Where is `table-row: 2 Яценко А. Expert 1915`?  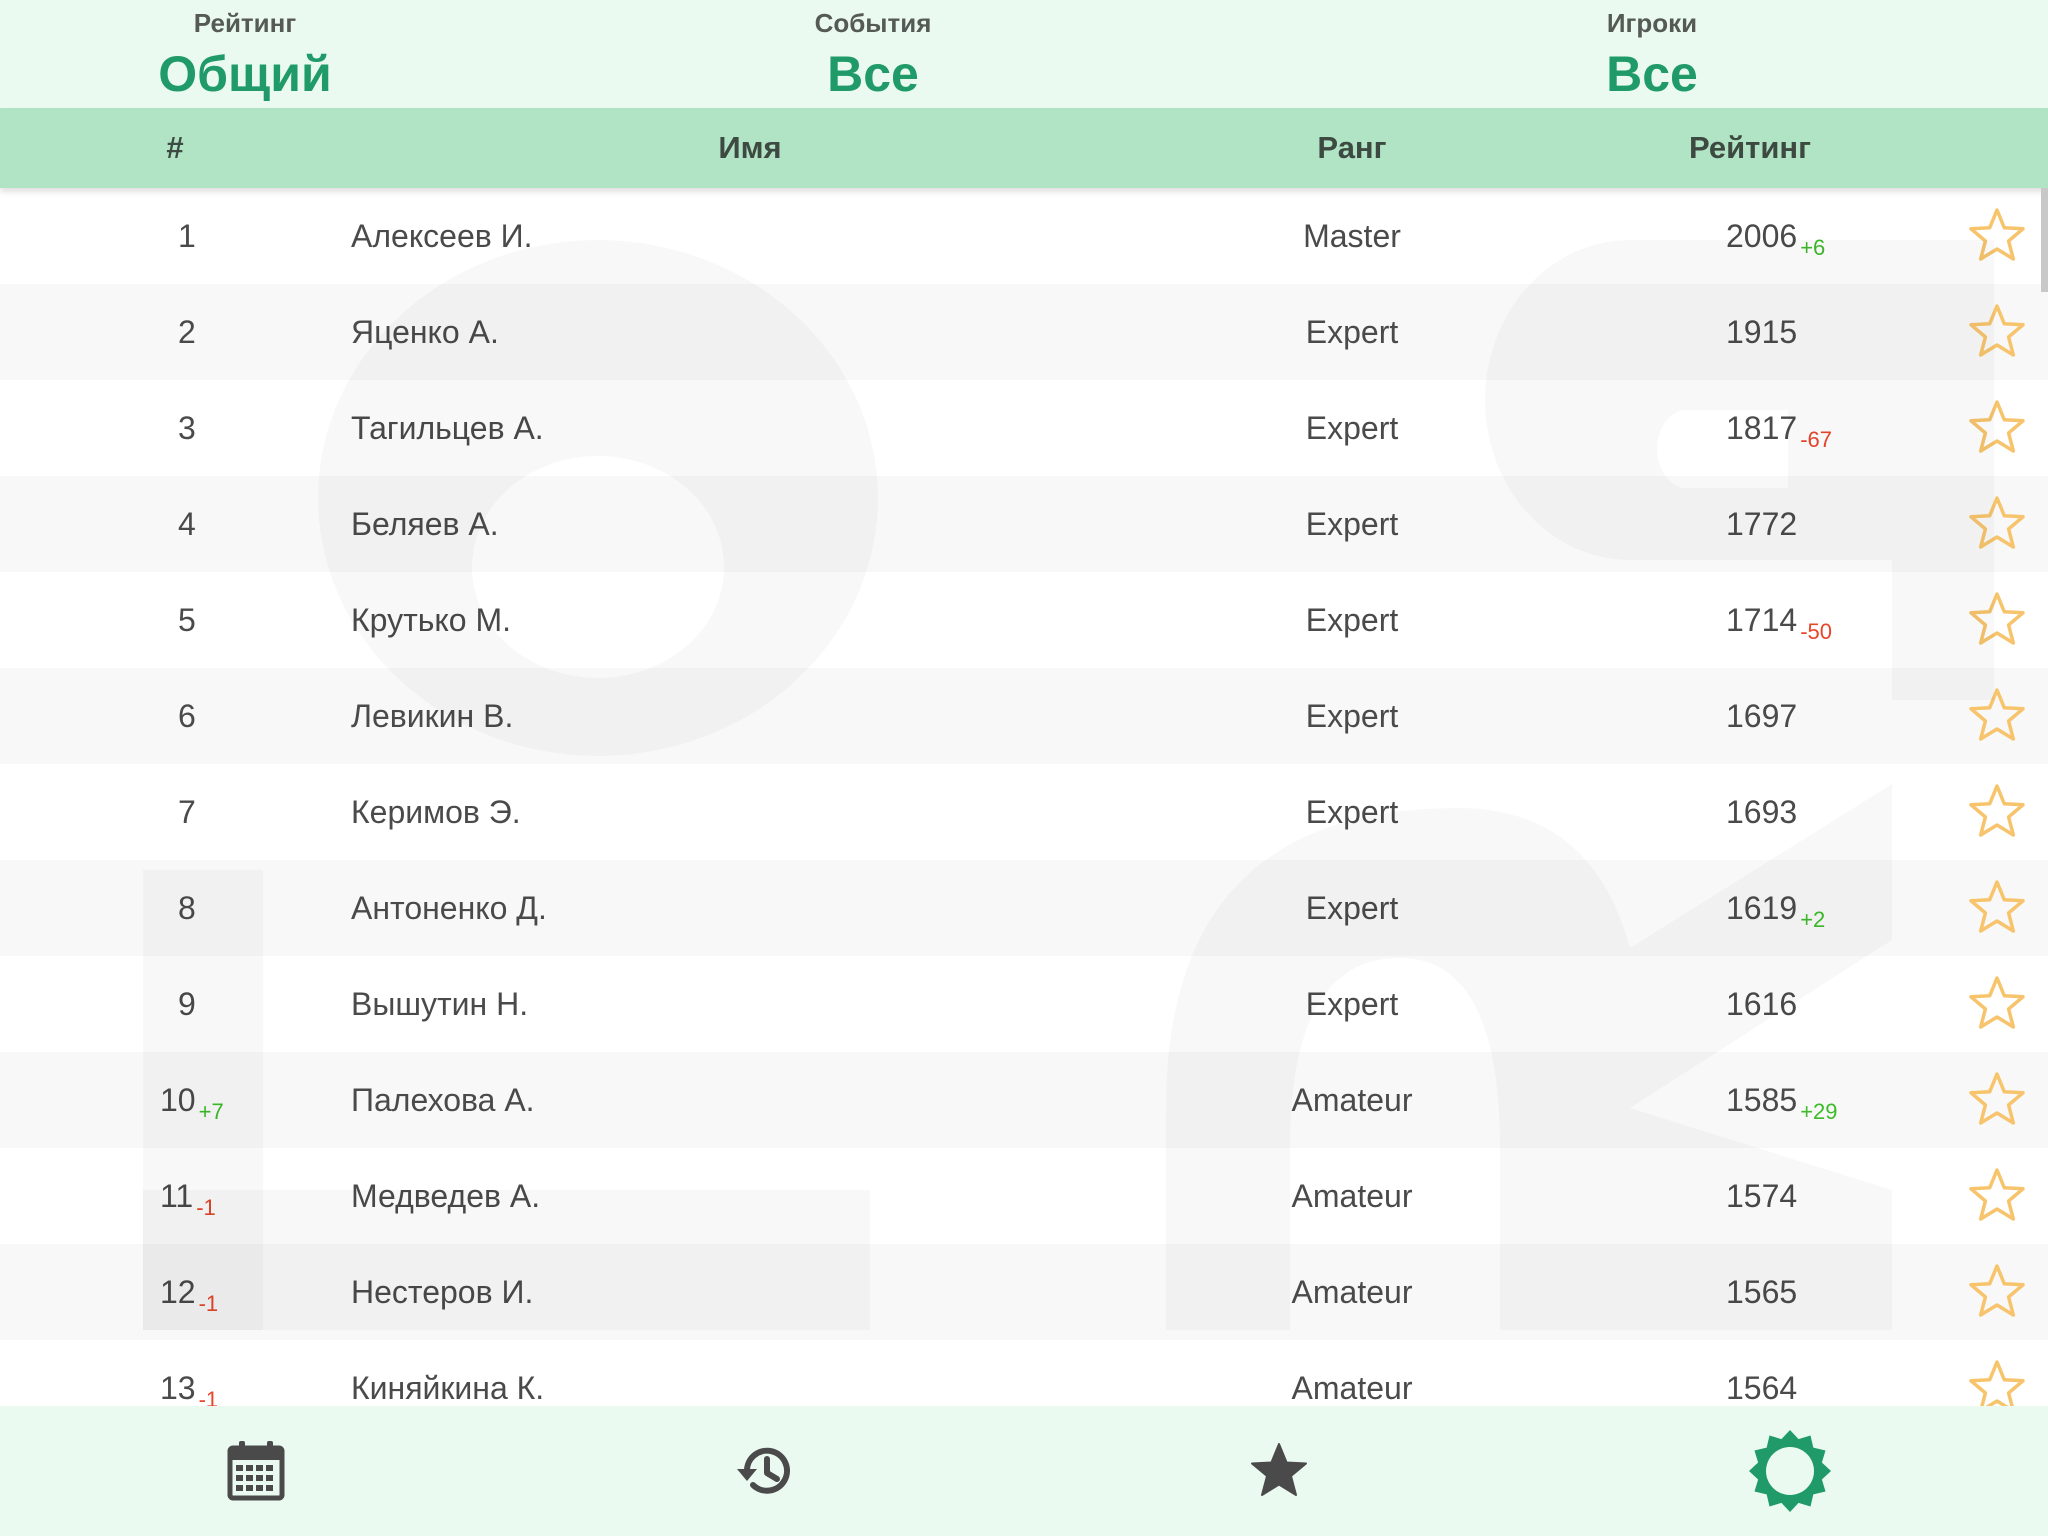
table-row: 2 Яценко А. Expert 1915 is located at coordinates (1024, 332).